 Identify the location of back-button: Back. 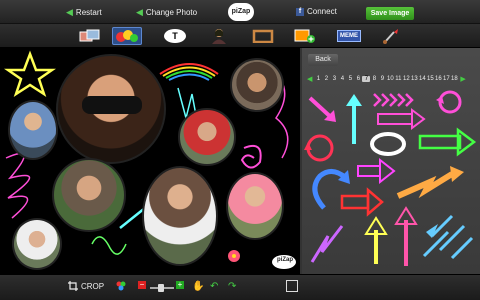
(323, 60).